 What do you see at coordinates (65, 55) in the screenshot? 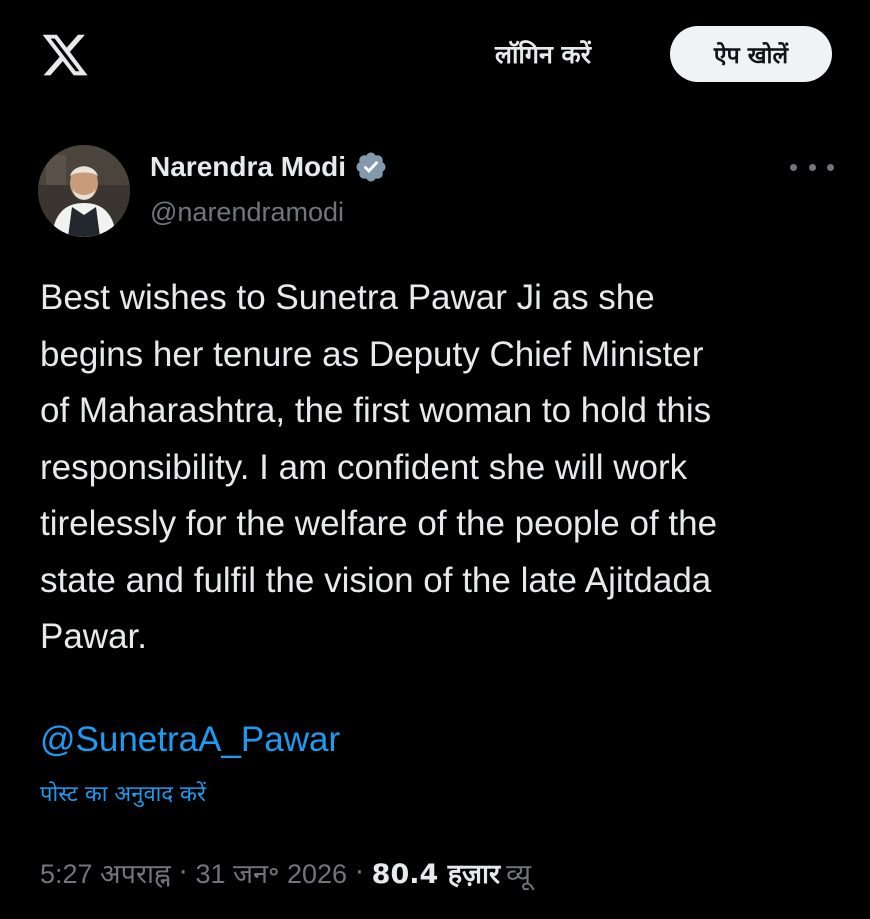
I see `x-logo-icon` at bounding box center [65, 55].